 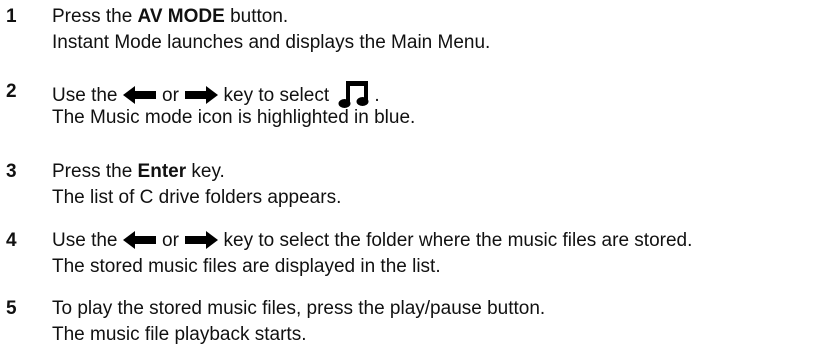 What do you see at coordinates (11, 308) in the screenshot?
I see `step-number: 5` at bounding box center [11, 308].